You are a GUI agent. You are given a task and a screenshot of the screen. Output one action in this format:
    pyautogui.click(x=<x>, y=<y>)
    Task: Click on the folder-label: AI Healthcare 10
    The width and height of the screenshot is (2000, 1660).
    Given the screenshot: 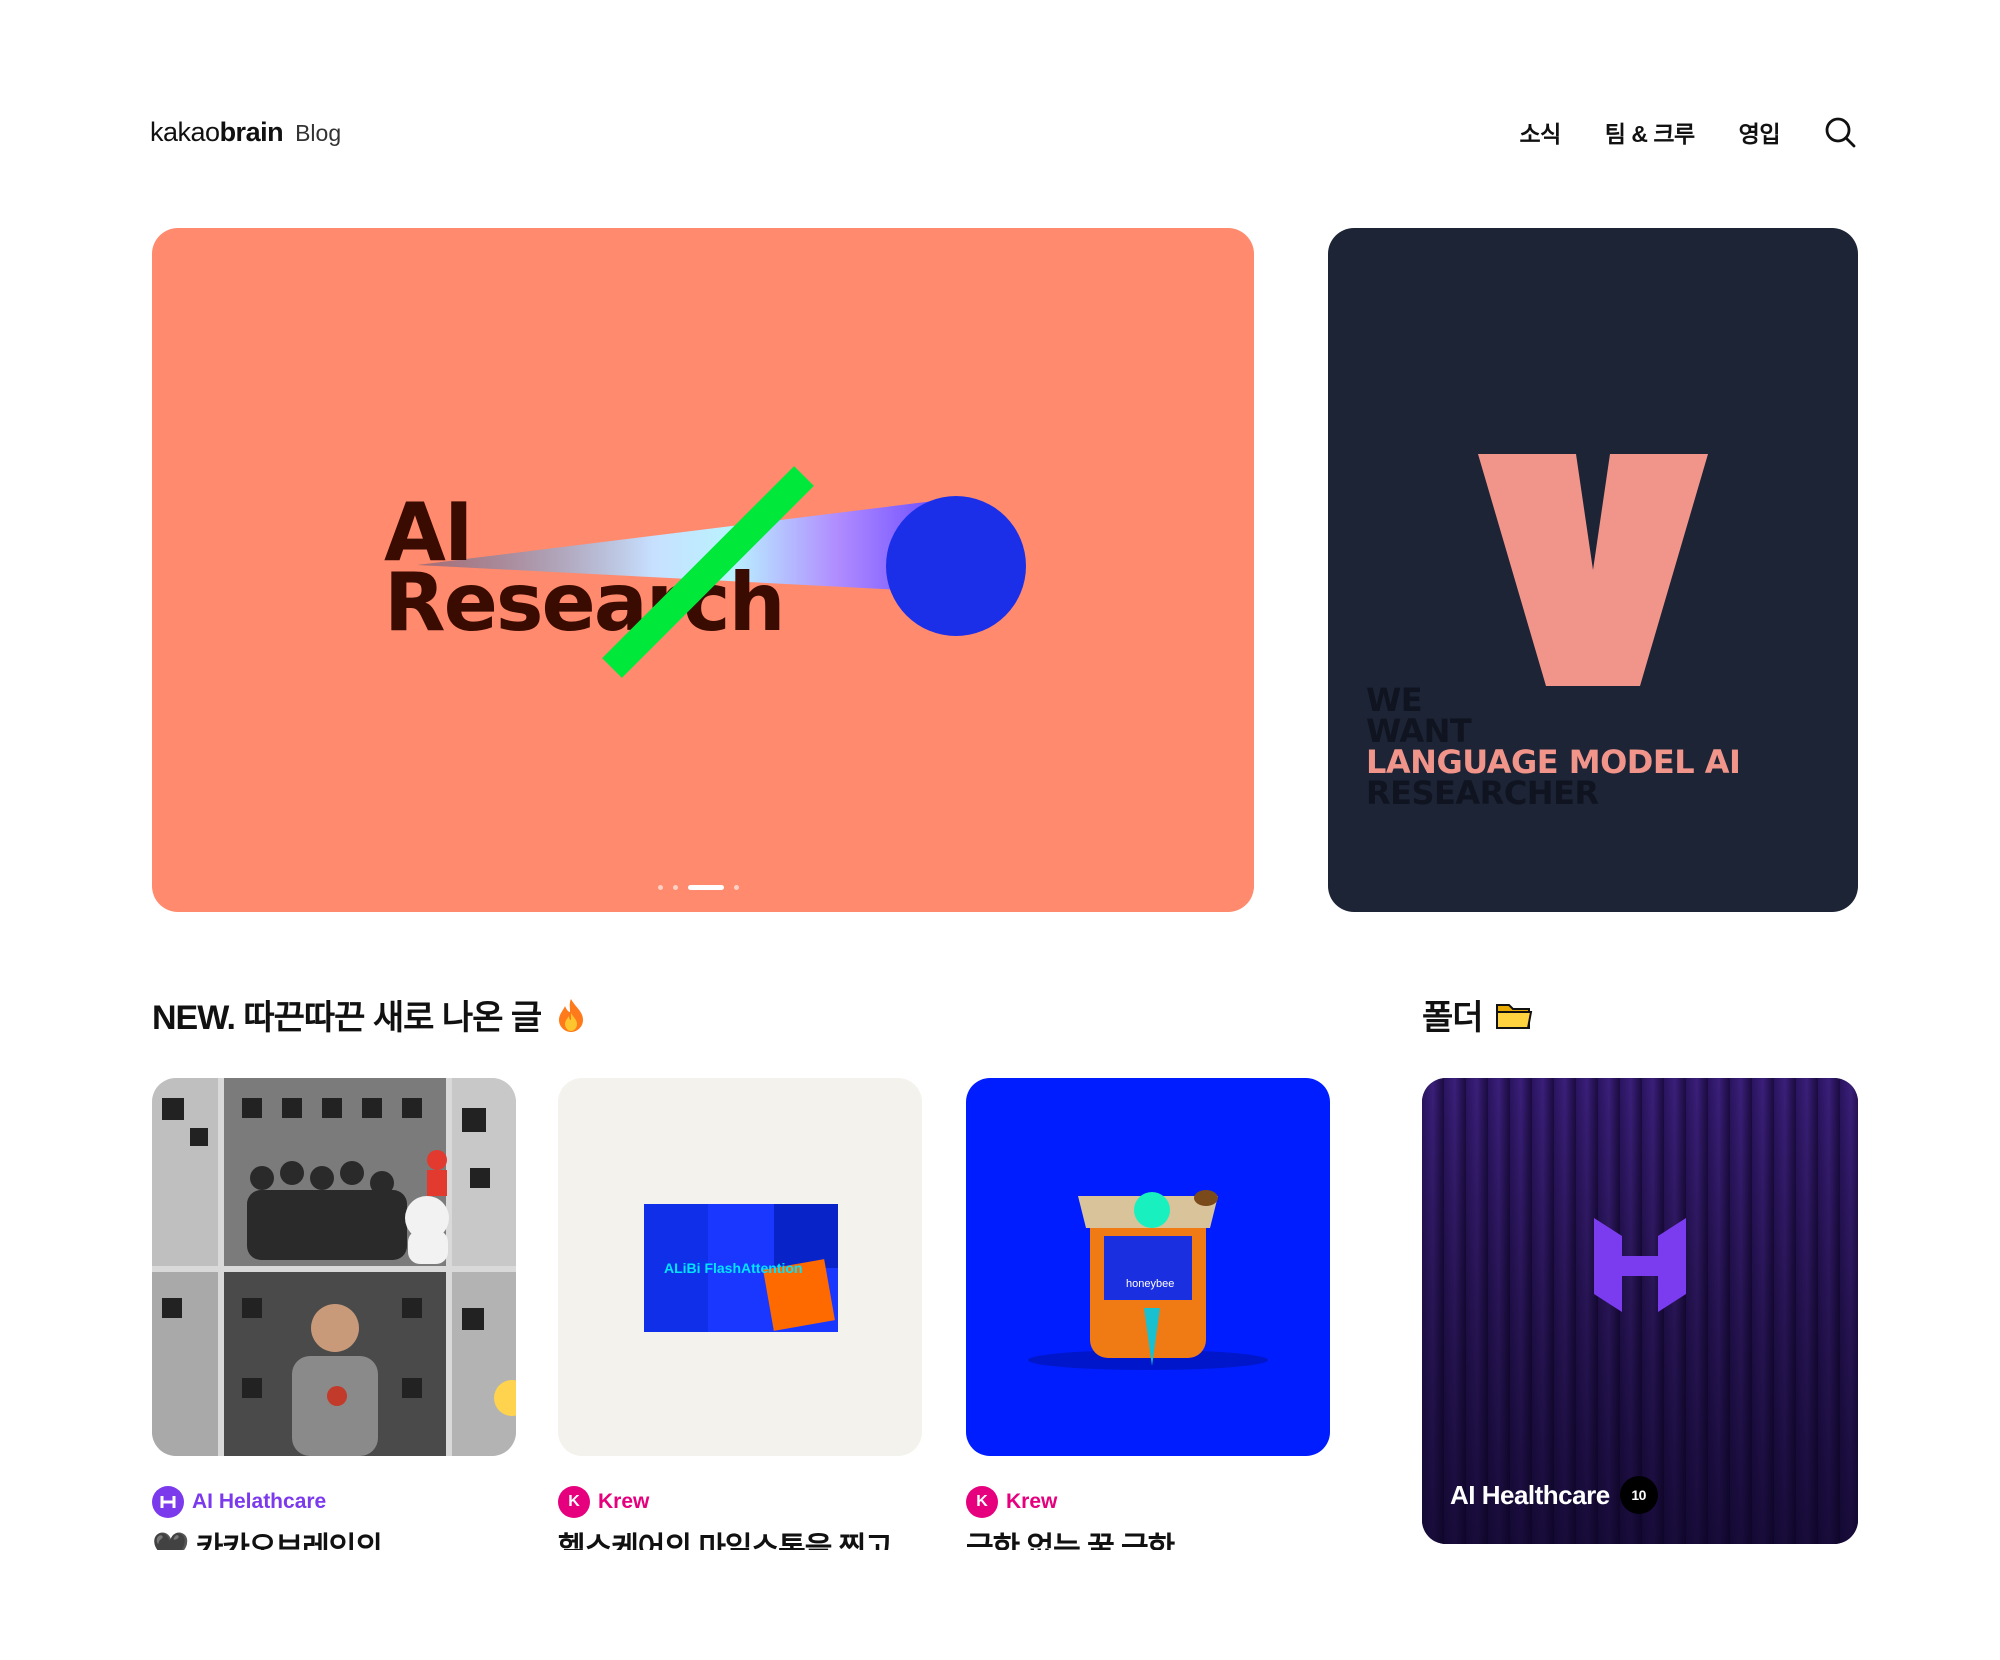 What is the action you would take?
    pyautogui.click(x=1554, y=1495)
    